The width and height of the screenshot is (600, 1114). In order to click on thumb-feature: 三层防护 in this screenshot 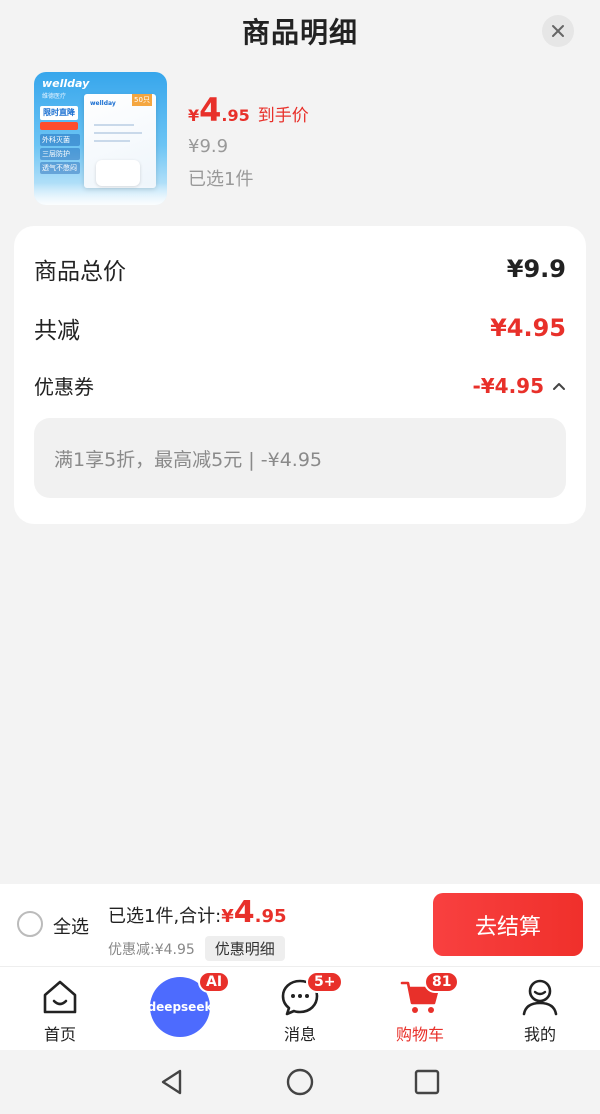, I will do `click(60, 154)`.